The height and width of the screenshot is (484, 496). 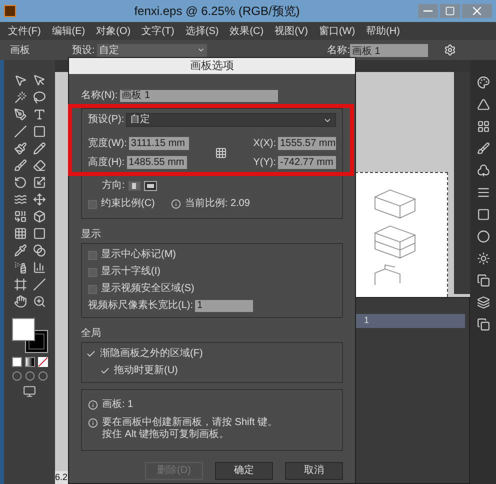 I want to click on info-text: 画板: 1, so click(x=118, y=405).